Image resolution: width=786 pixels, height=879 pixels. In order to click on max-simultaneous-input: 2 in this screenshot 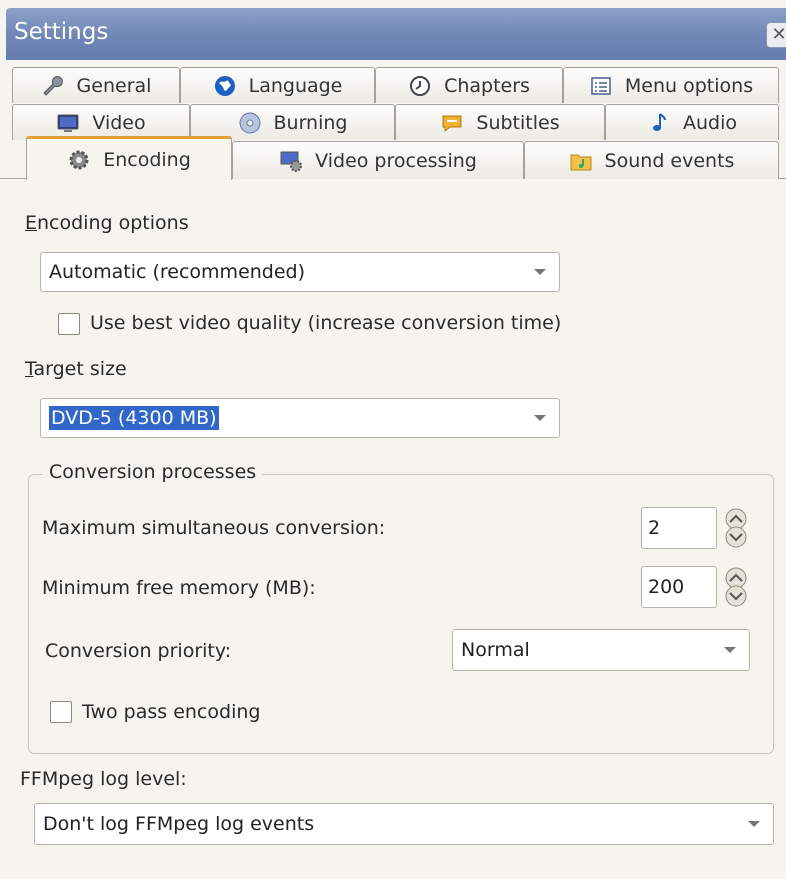, I will do `click(679, 528)`.